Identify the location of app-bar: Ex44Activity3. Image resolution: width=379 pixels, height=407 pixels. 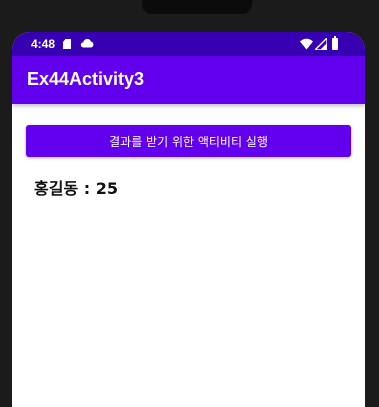
(188, 80).